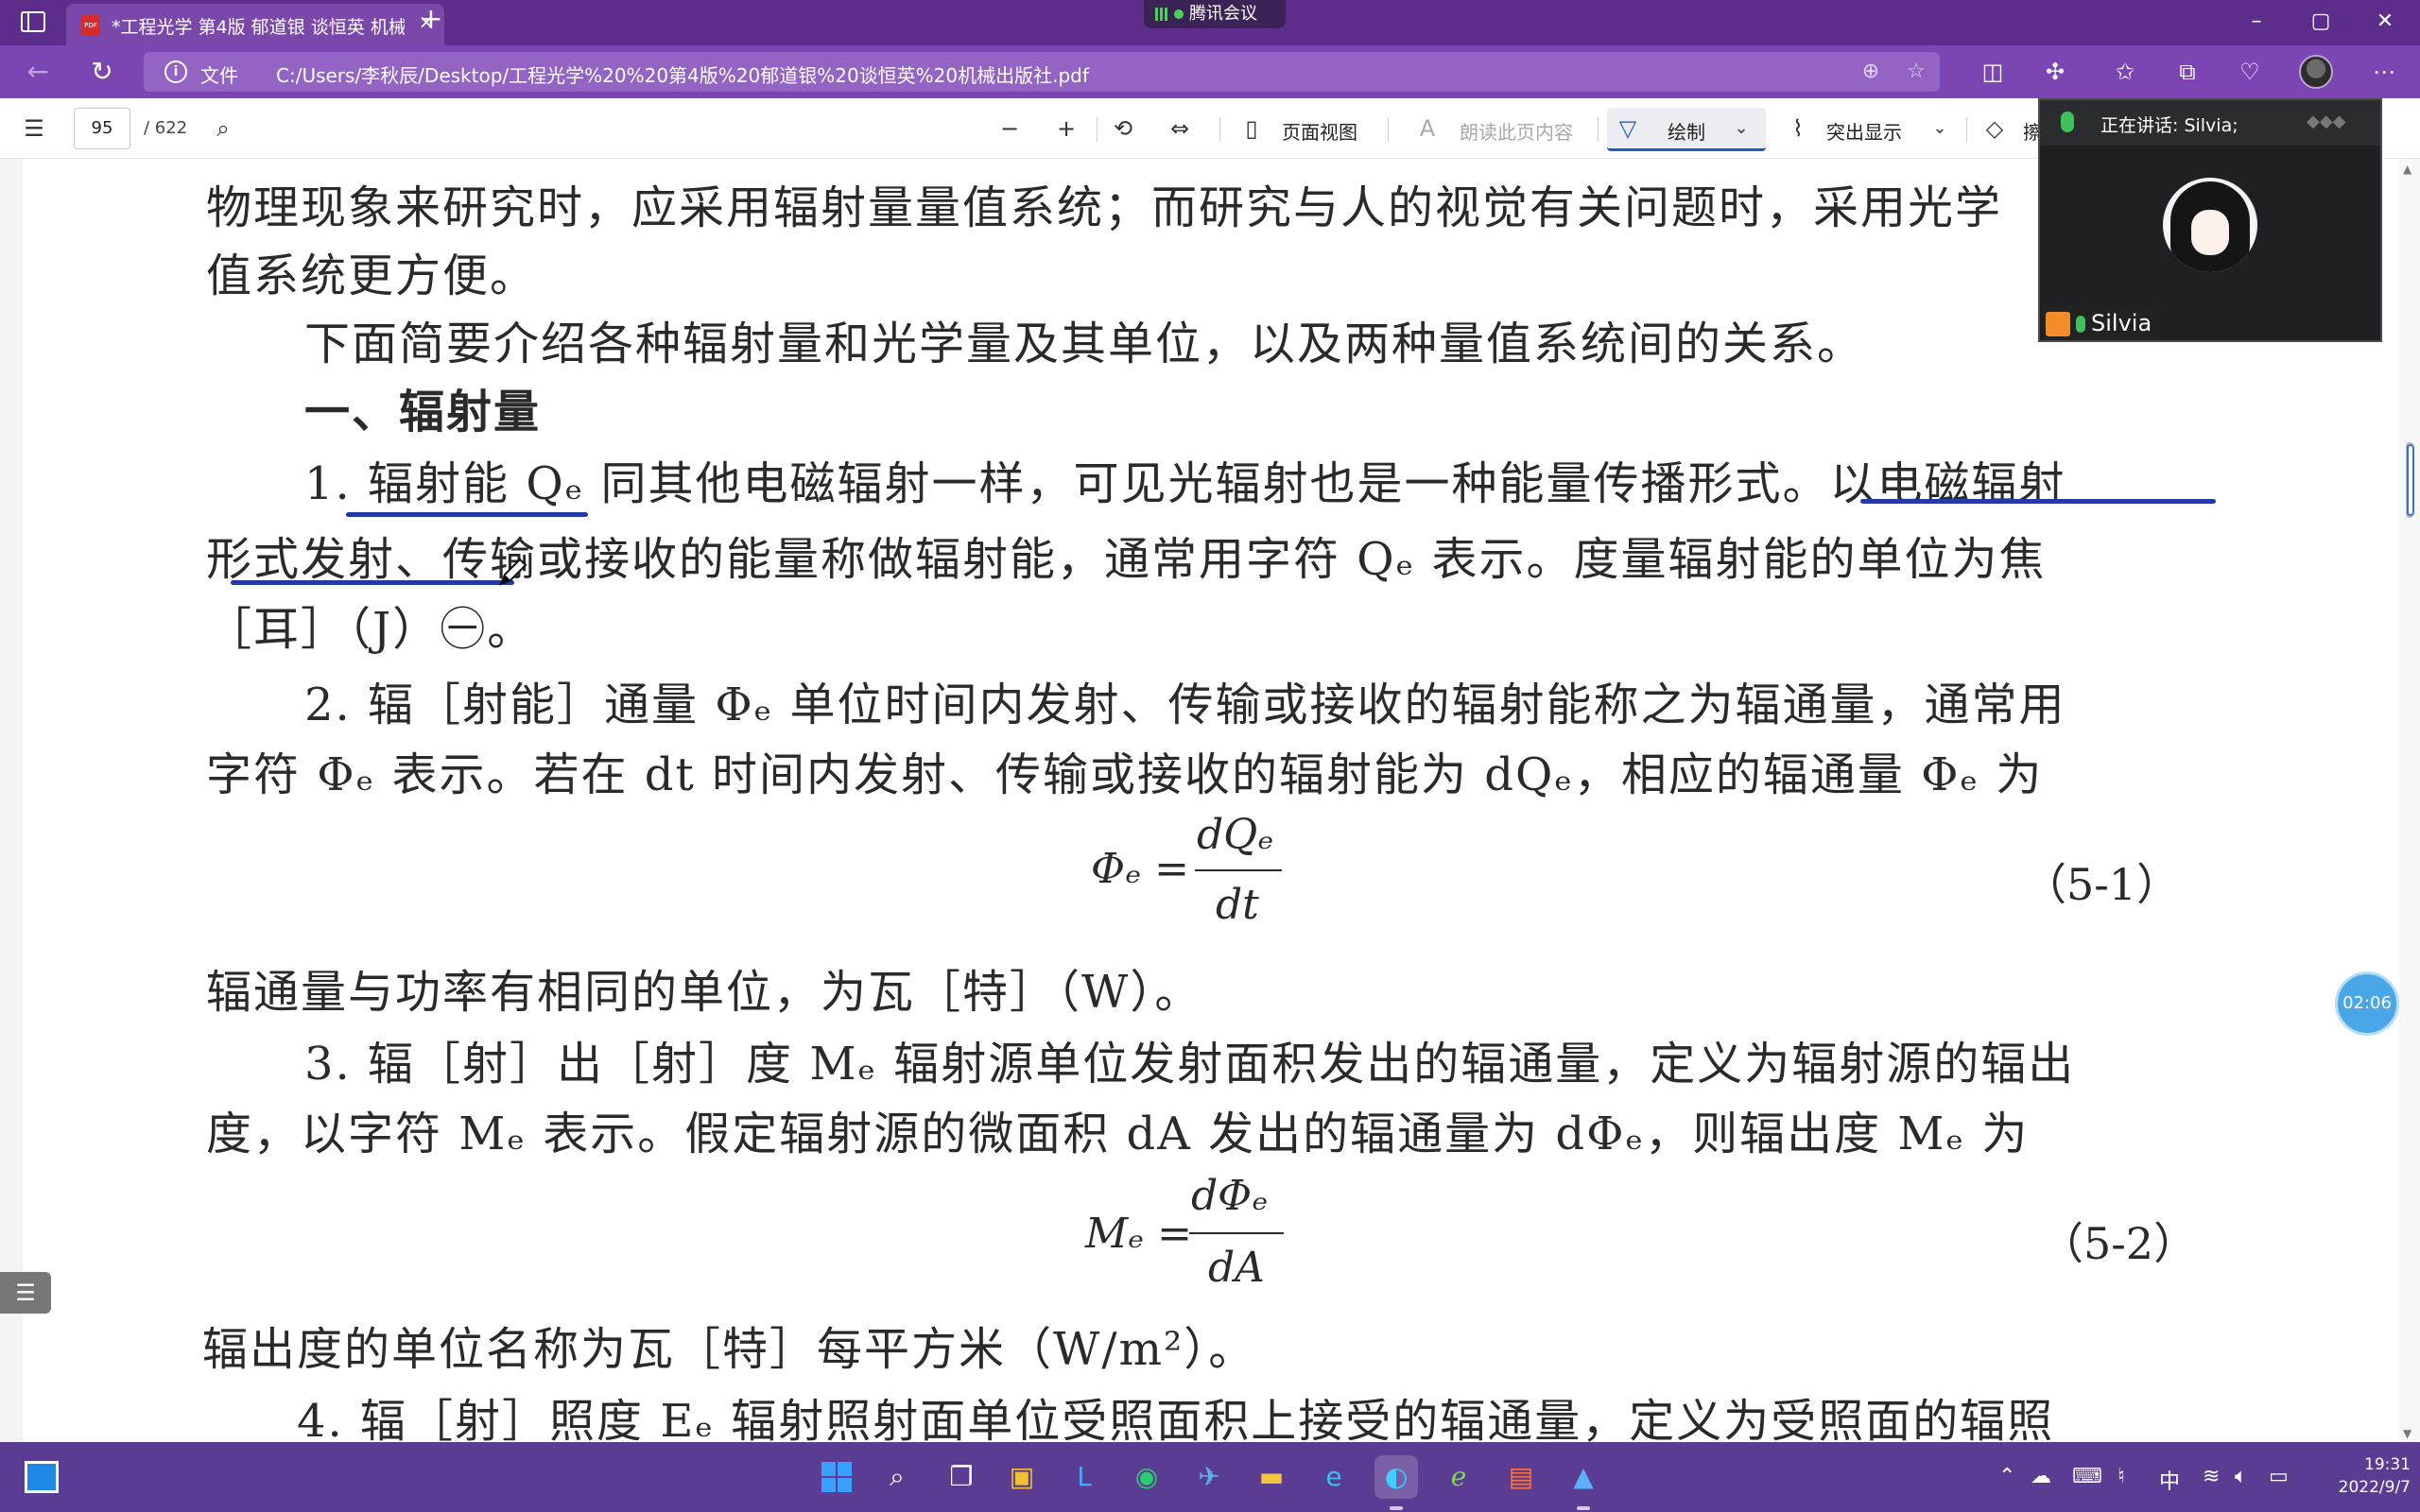 The height and width of the screenshot is (1512, 2420). I want to click on eraser-icon: ◇, so click(1994, 128).